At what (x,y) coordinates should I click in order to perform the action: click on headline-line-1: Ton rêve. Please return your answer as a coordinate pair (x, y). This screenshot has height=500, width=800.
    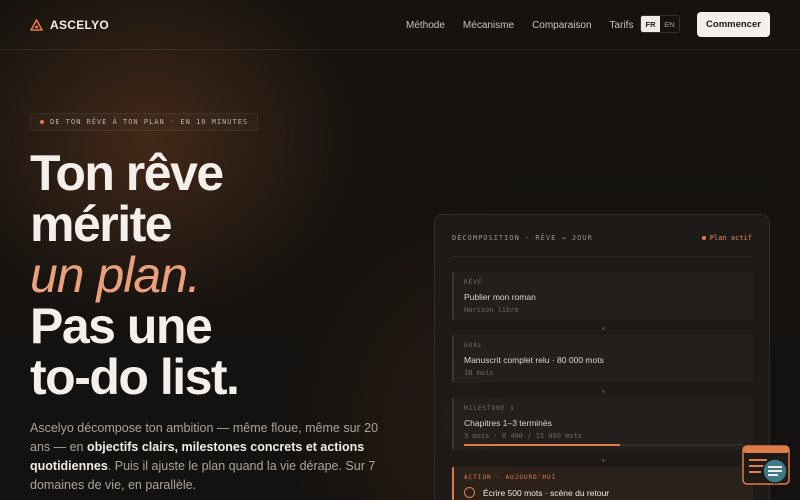
    Looking at the image, I should click on (127, 173).